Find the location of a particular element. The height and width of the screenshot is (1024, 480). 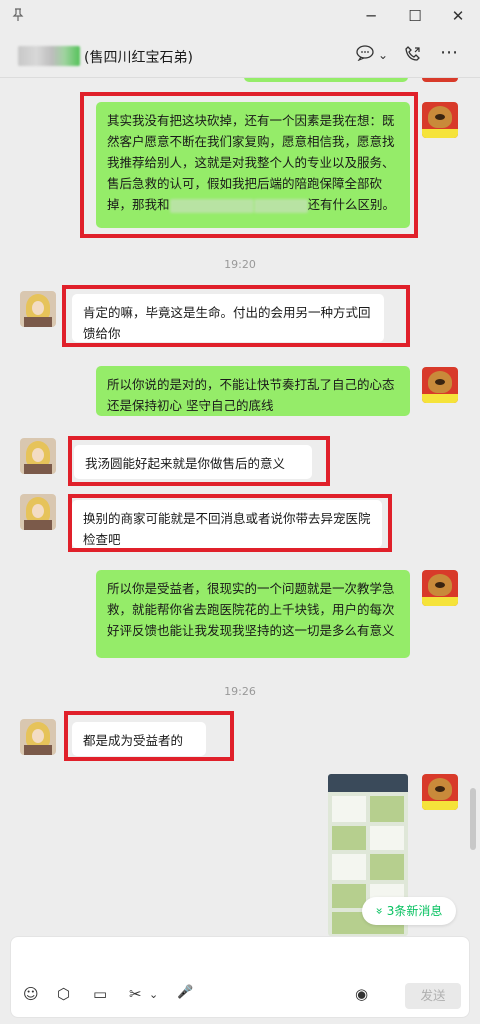

minimize-button: ─ is located at coordinates (371, 16).